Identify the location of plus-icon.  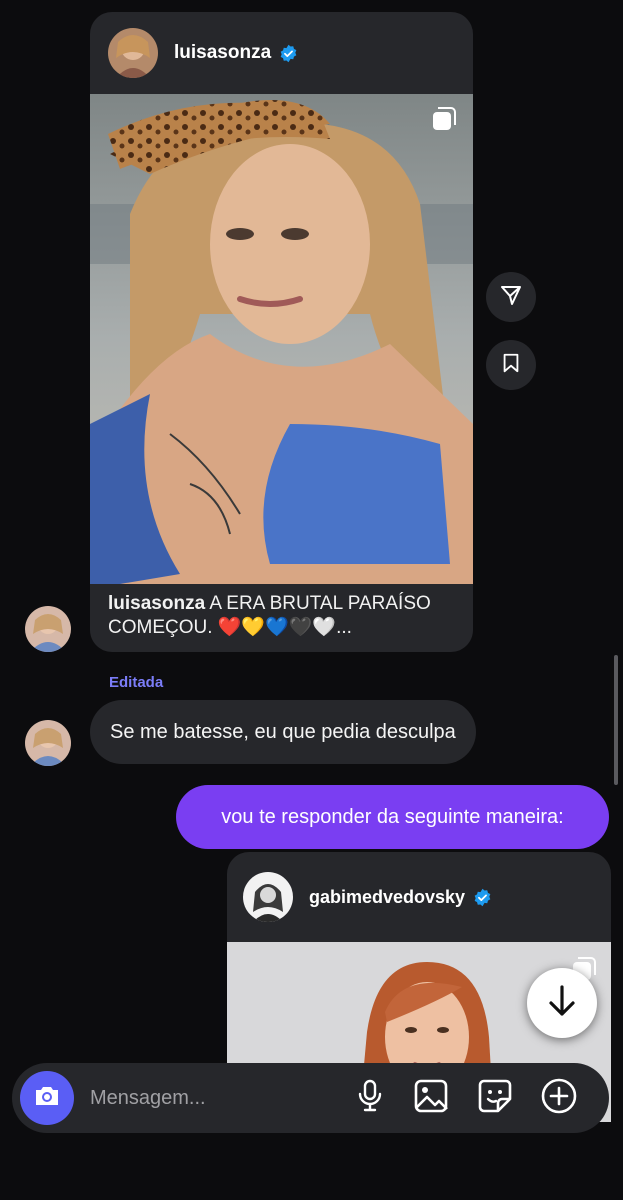
(559, 1098).